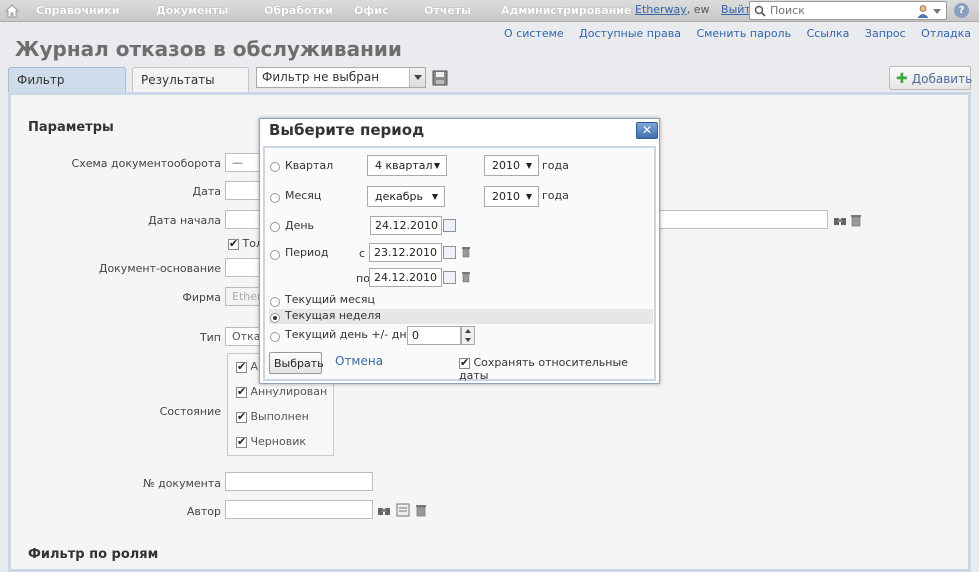 This screenshot has height=572, width=979. I want to click on user-suffix: , ew, so click(698, 9).